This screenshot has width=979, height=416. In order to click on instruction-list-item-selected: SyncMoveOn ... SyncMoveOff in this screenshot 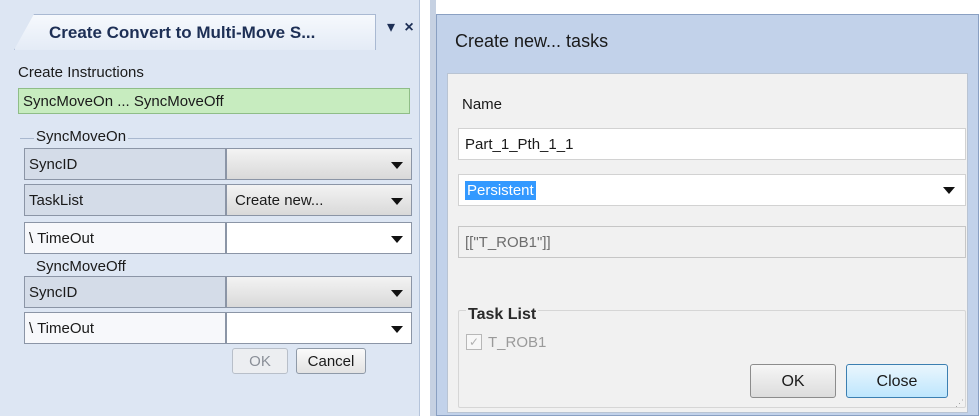, I will do `click(214, 101)`.